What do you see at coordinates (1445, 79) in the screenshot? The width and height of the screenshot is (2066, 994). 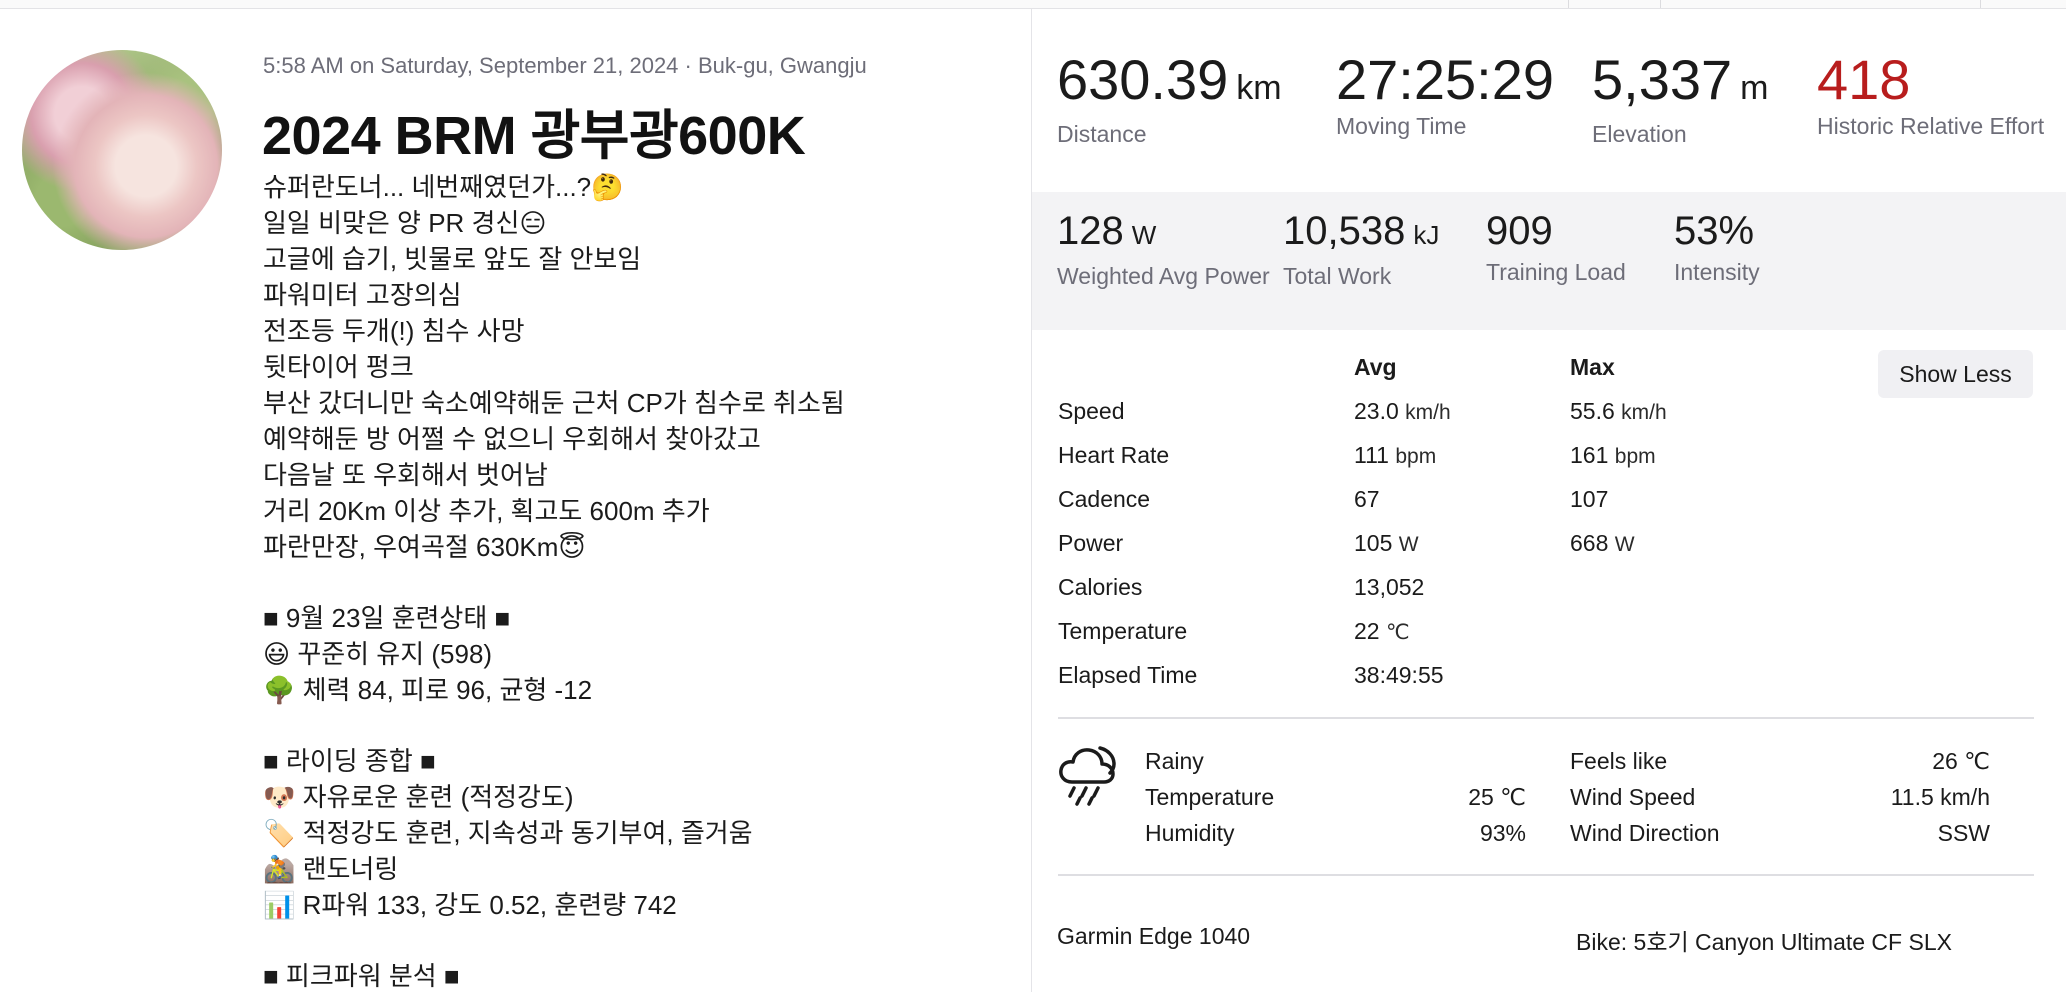 I see `stat-value: 27:25:29` at bounding box center [1445, 79].